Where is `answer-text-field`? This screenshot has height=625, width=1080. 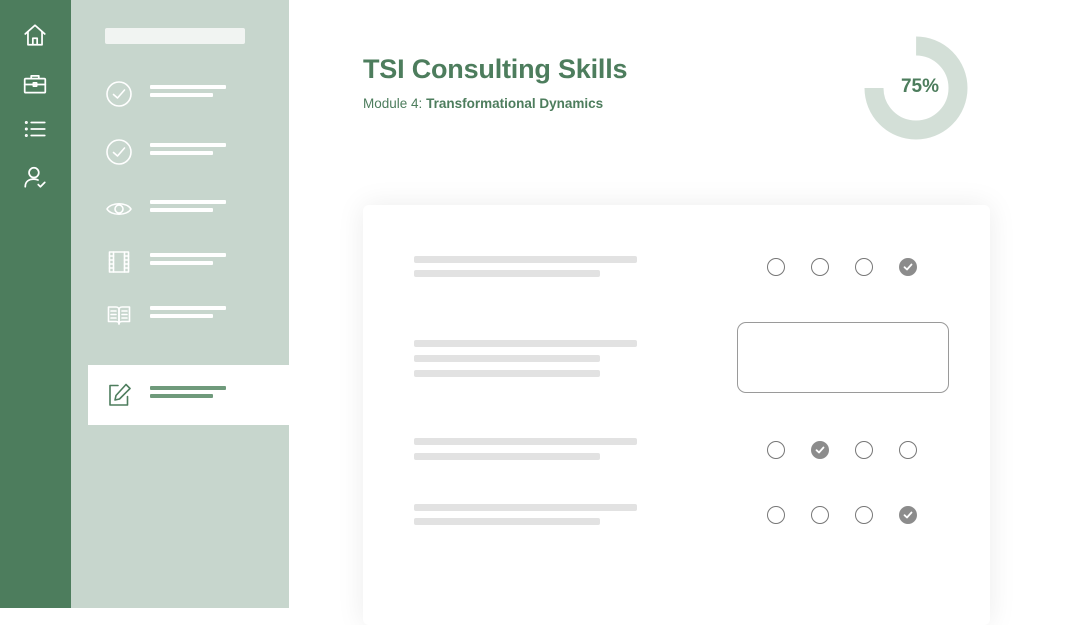
answer-text-field is located at coordinates (843, 357).